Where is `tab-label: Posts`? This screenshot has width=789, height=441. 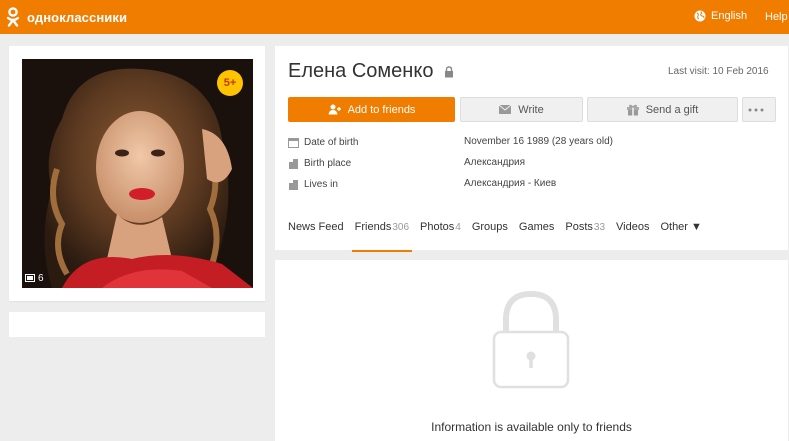
tab-label: Posts is located at coordinates (579, 227).